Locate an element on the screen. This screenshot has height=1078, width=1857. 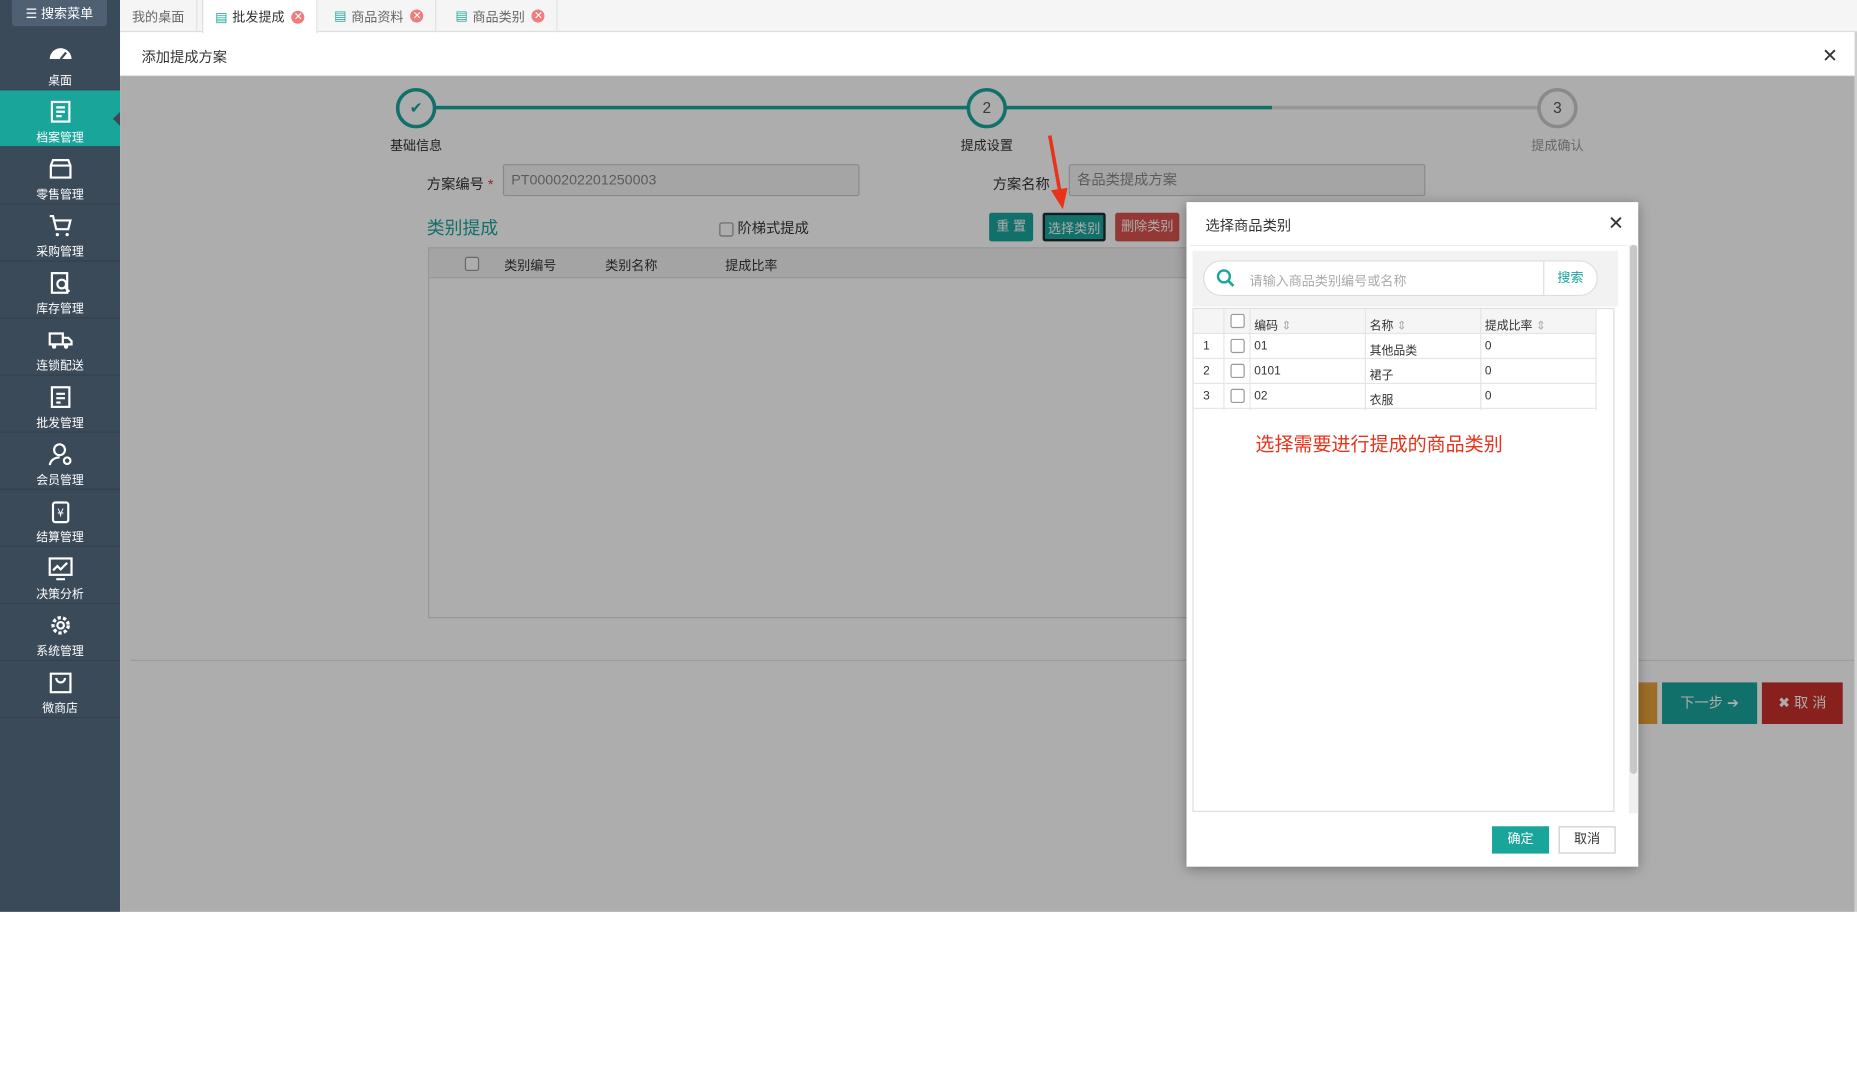
annotation-arrow-icon is located at coordinates (1058, 172).